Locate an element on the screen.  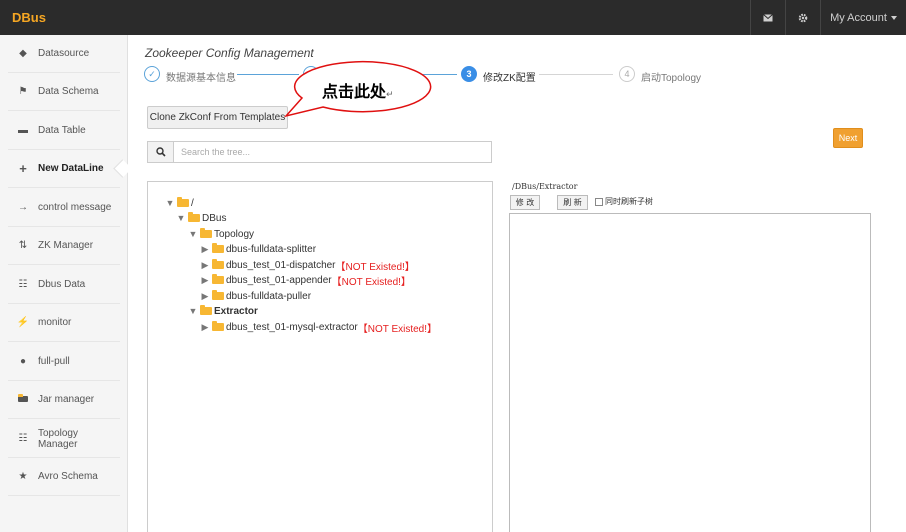
step-2-marker: ✓ is located at coordinates (311, 74).